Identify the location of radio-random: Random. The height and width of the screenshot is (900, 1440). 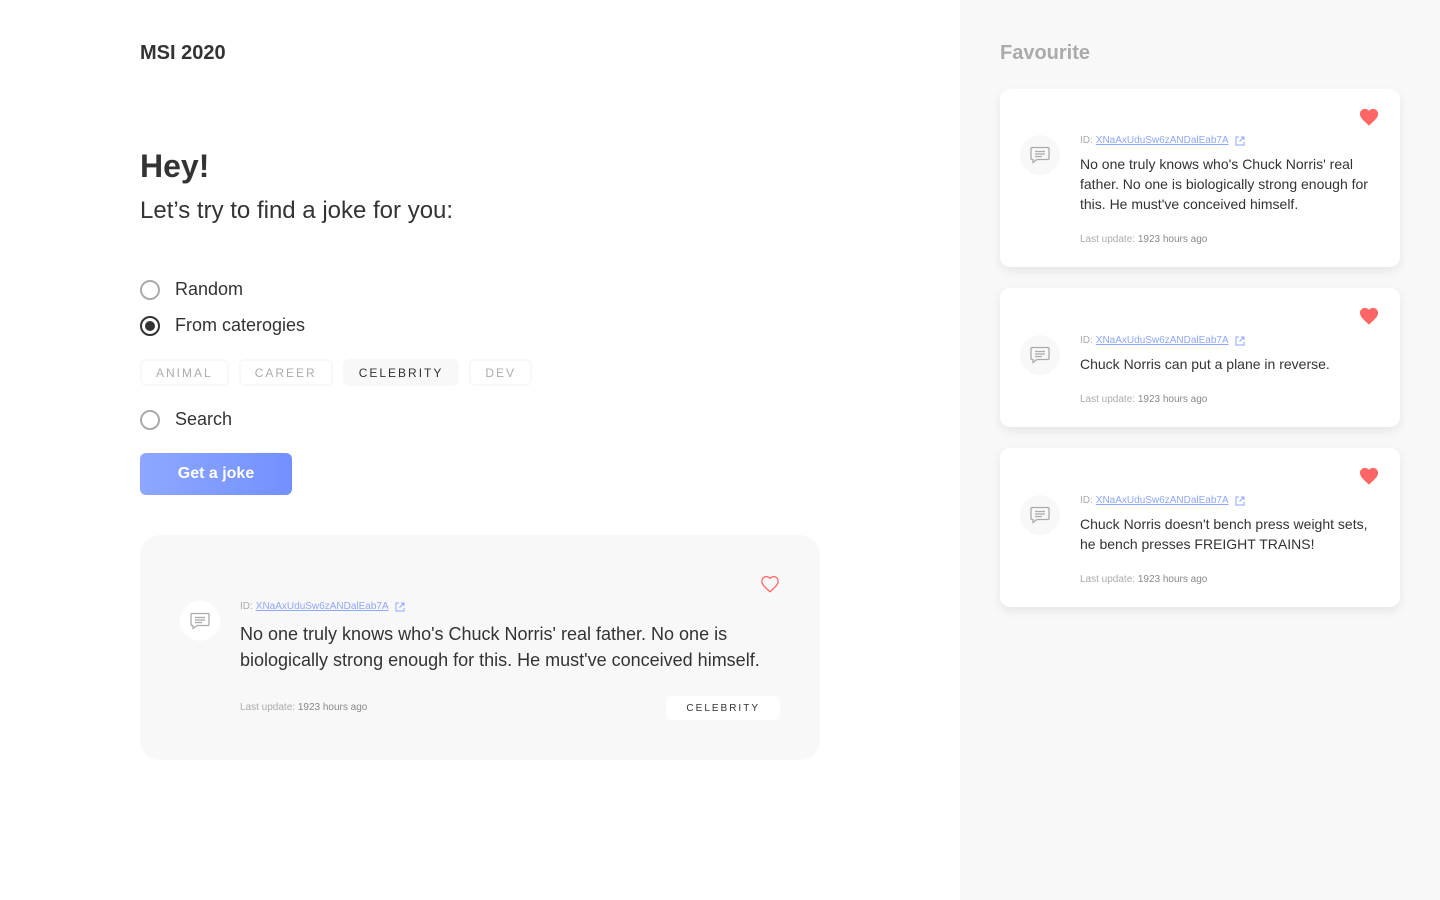
(191, 289).